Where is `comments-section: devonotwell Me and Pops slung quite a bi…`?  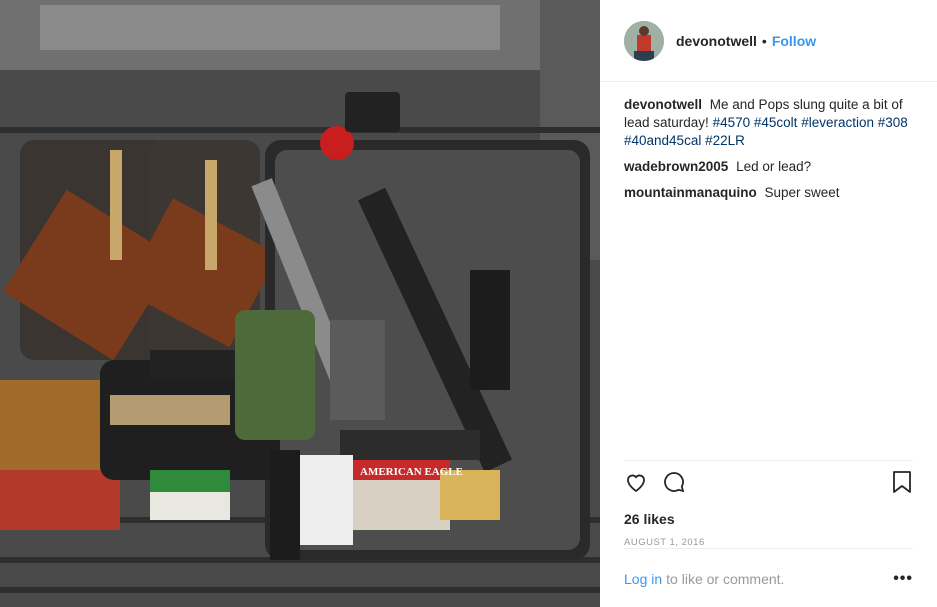
comments-section: devonotwell Me and Pops slung quite a bi… is located at coordinates (768, 142).